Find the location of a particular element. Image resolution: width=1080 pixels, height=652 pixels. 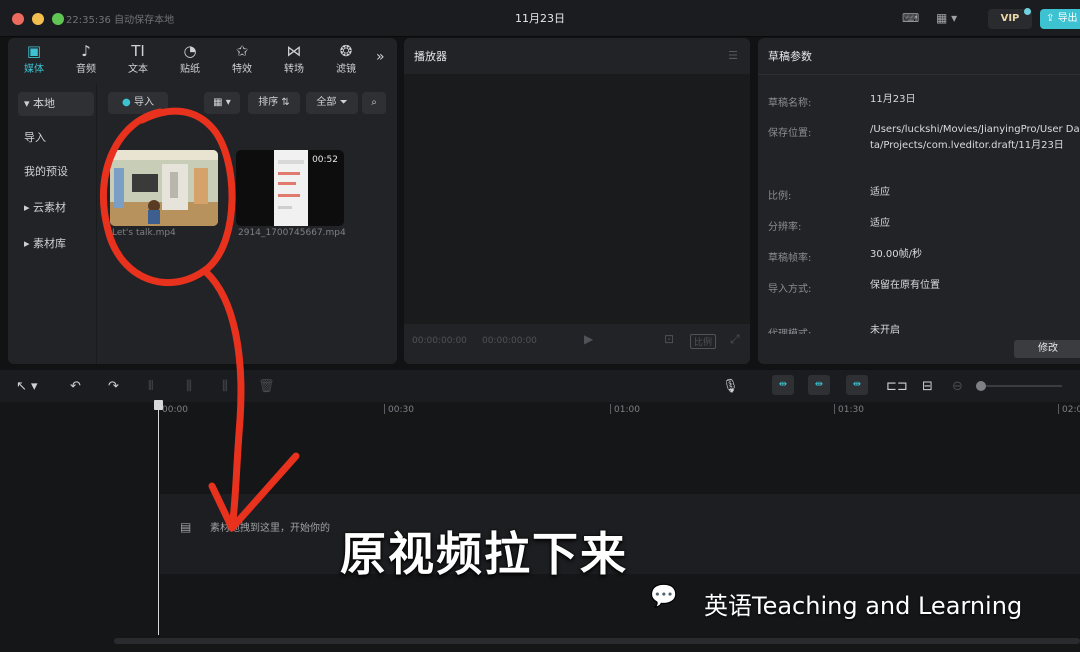

annotation-arrow-head is located at coordinates (254, 492).